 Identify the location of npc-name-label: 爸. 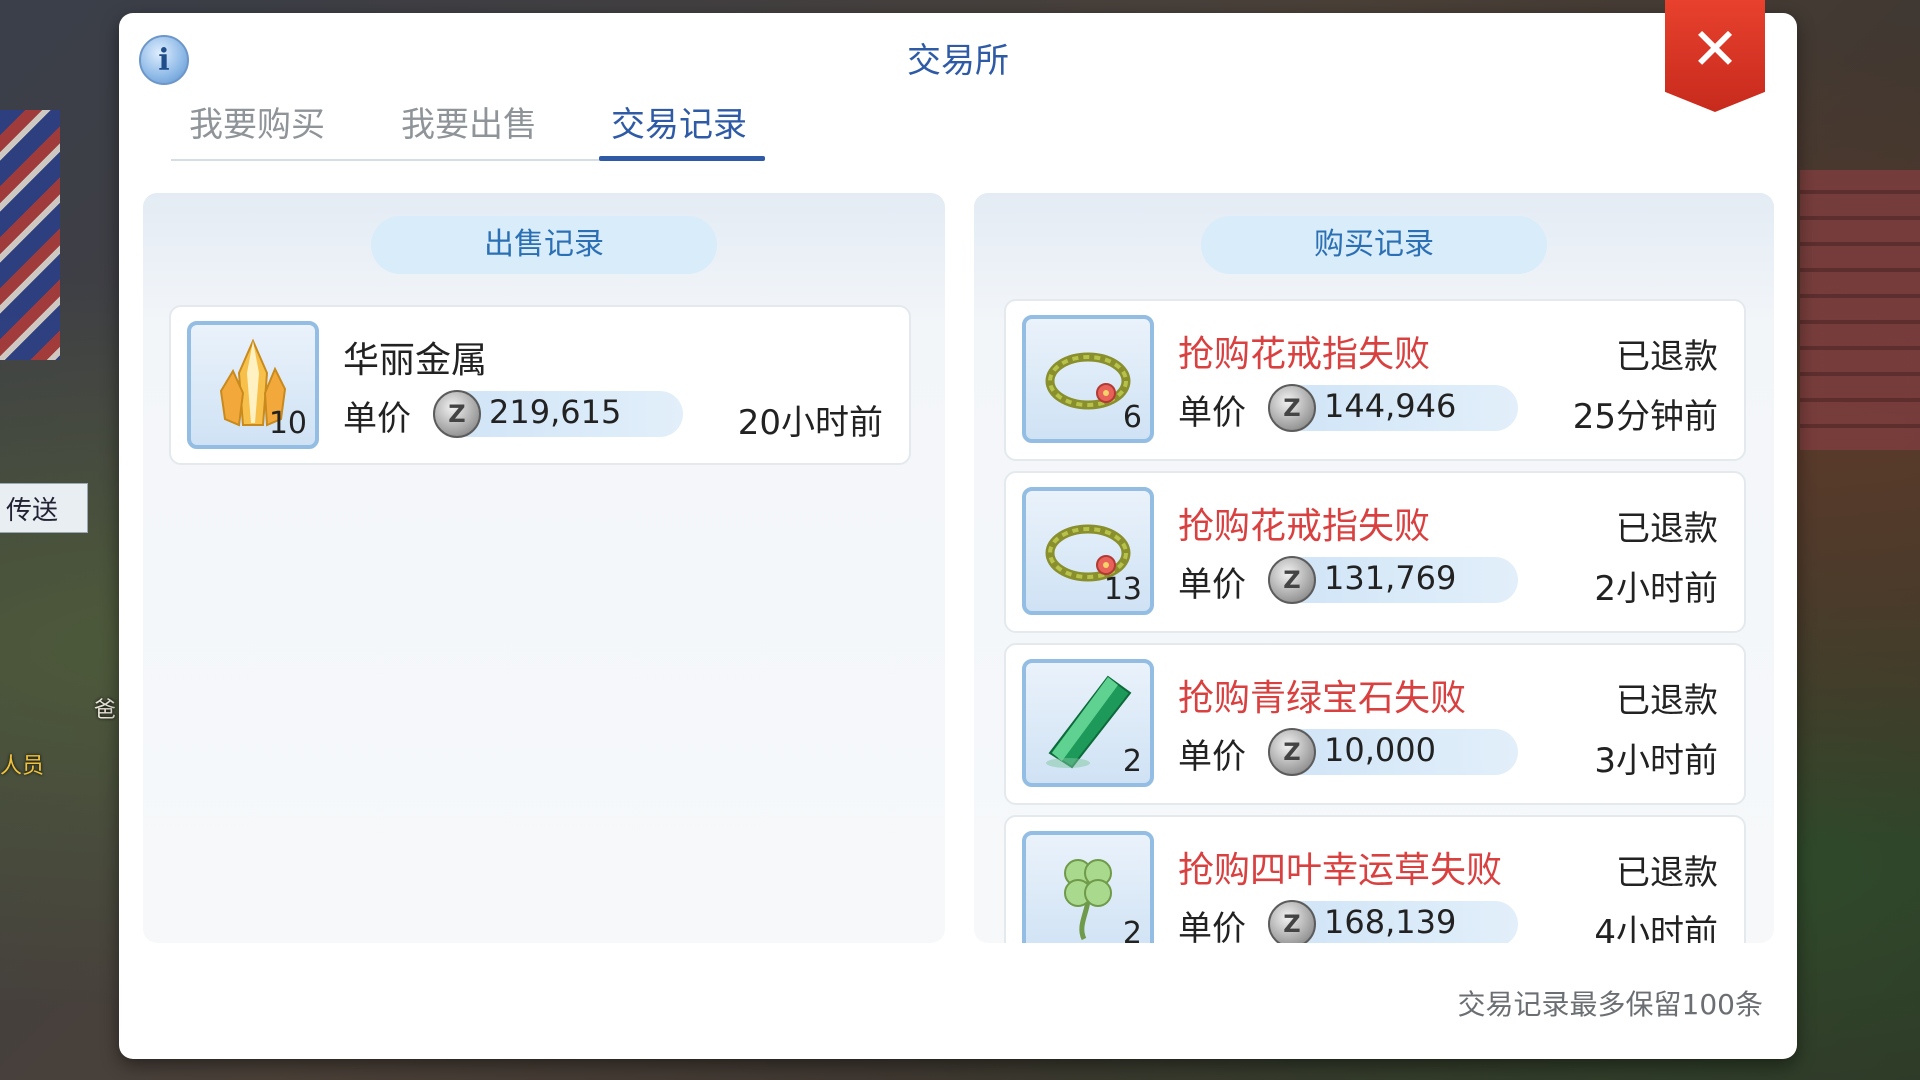
(105, 710).